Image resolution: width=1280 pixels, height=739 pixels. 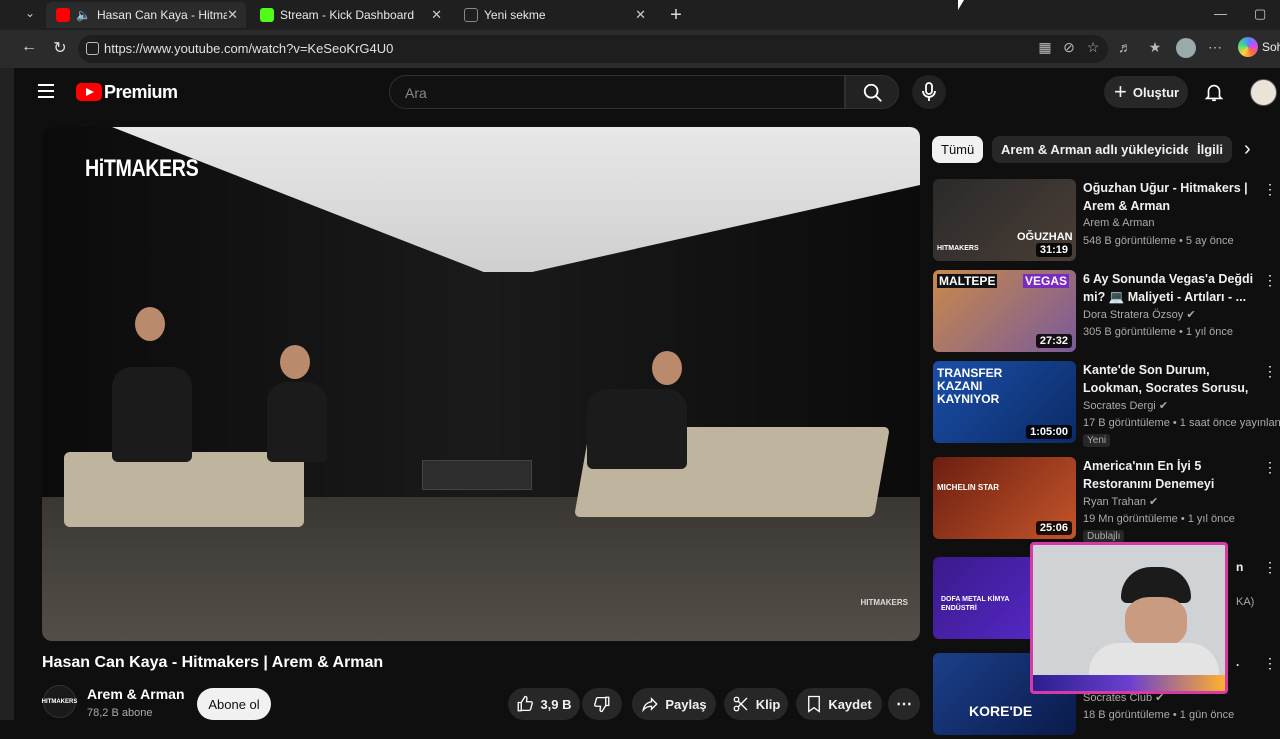 I want to click on favorite-star-icon: ☆, so click(x=1093, y=47).